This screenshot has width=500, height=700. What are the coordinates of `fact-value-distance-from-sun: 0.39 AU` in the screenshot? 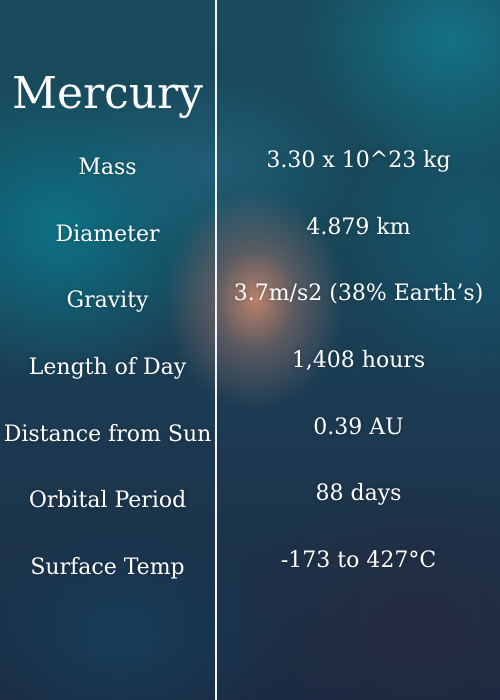 It's located at (358, 427).